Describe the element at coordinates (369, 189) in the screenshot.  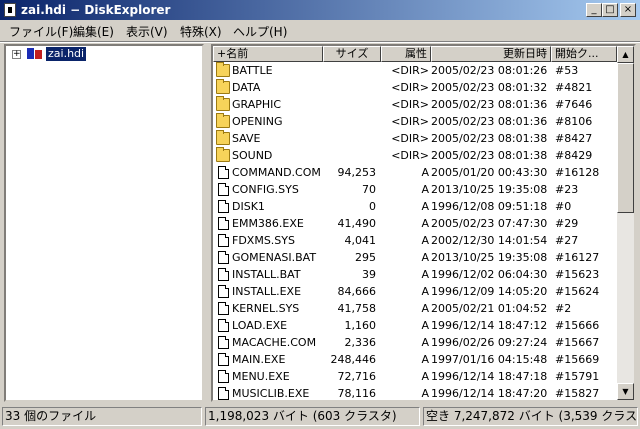
I see `file-size-cell: 70` at that location.